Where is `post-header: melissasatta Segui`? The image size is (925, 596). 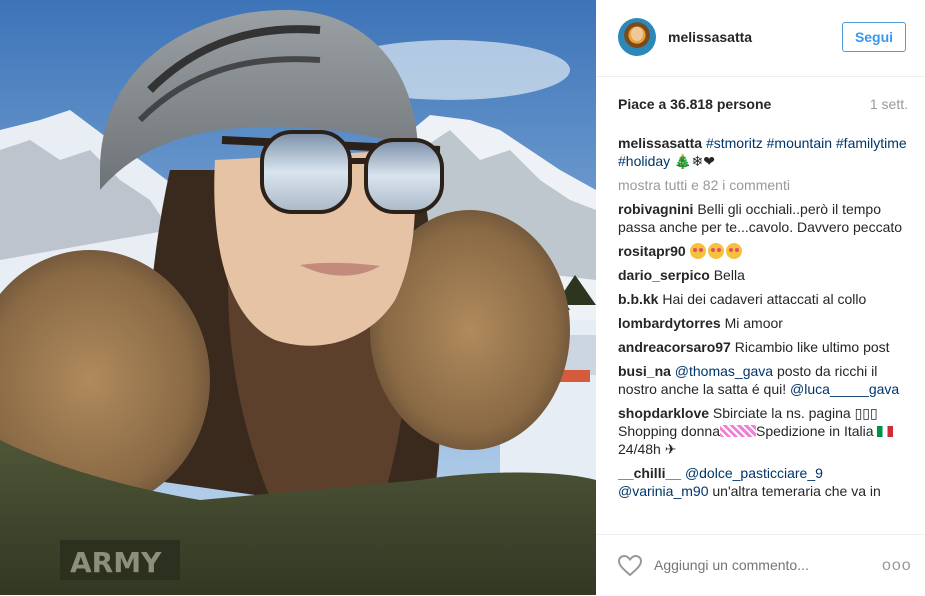 post-header: melissasatta Segui is located at coordinates (760, 38).